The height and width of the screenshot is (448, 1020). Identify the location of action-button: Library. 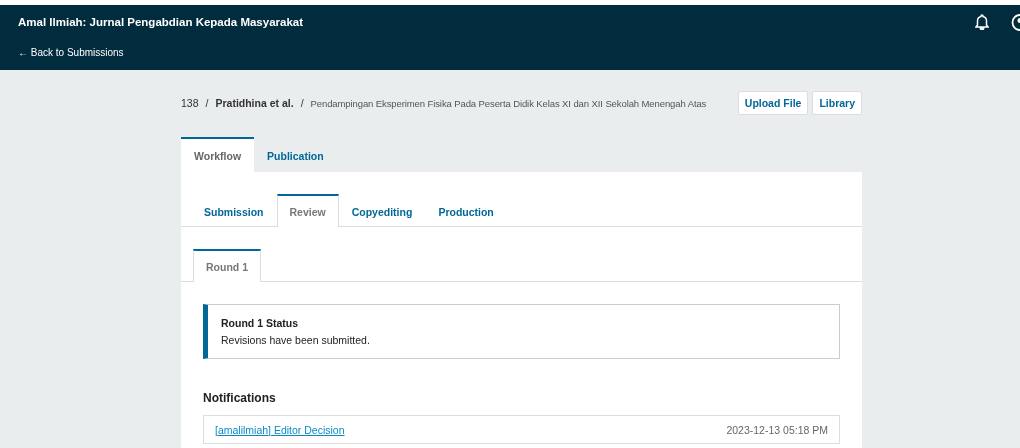
(837, 103).